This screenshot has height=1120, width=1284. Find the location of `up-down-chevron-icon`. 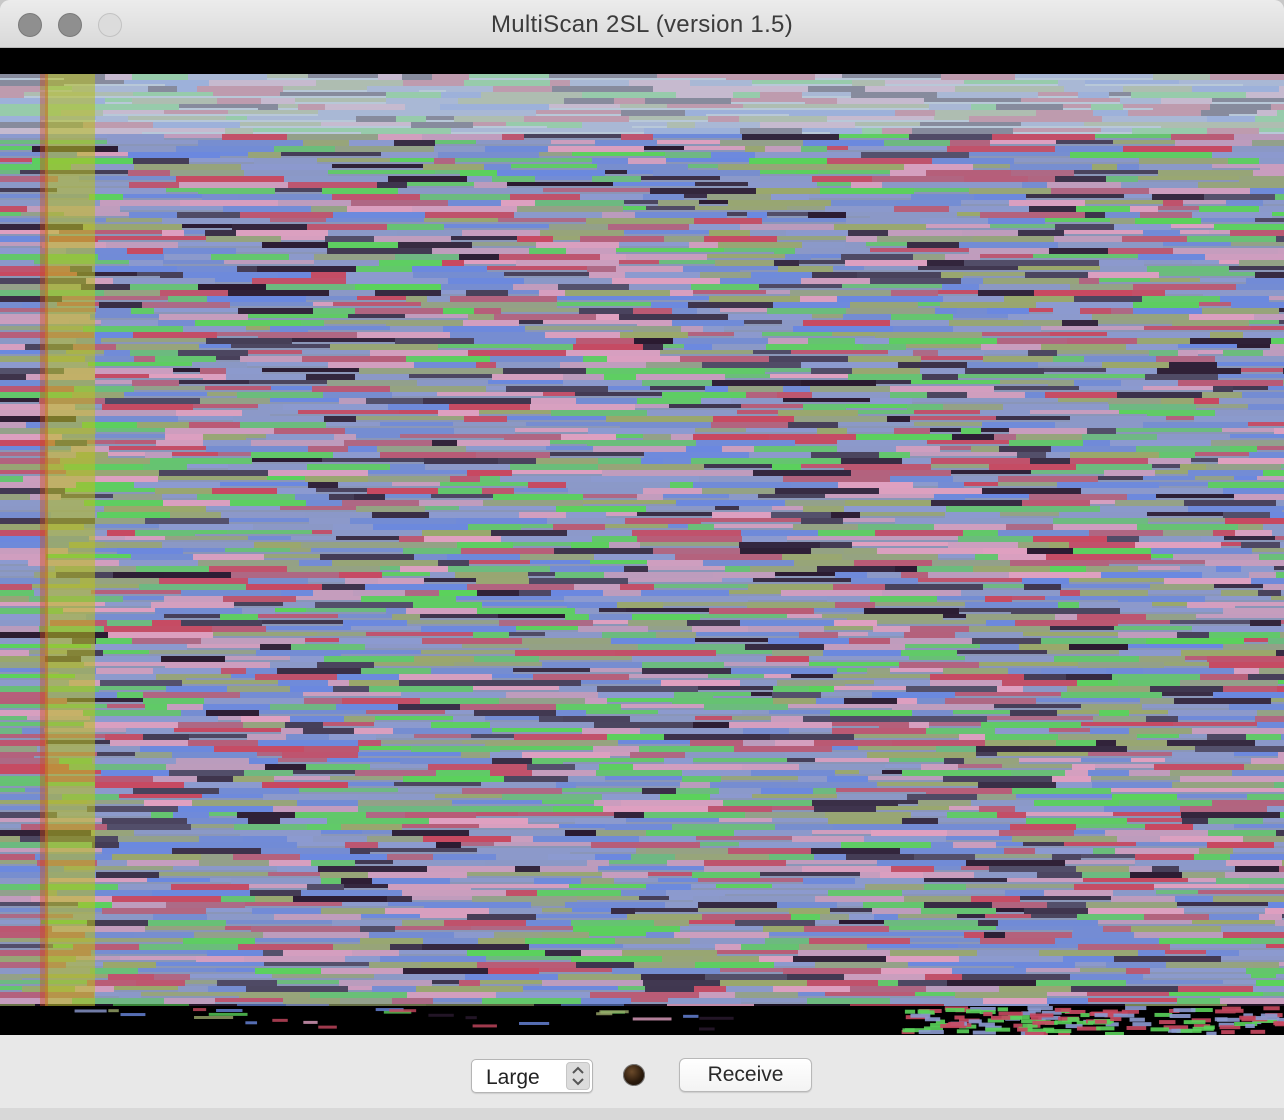

up-down-chevron-icon is located at coordinates (578, 1076).